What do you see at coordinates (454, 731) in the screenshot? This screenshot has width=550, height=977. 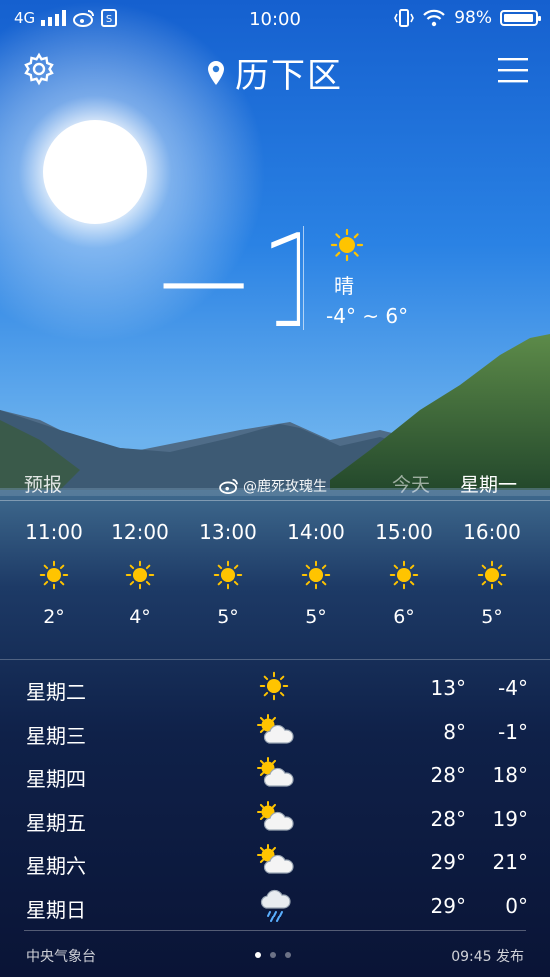 I see `day-high: 8°` at bounding box center [454, 731].